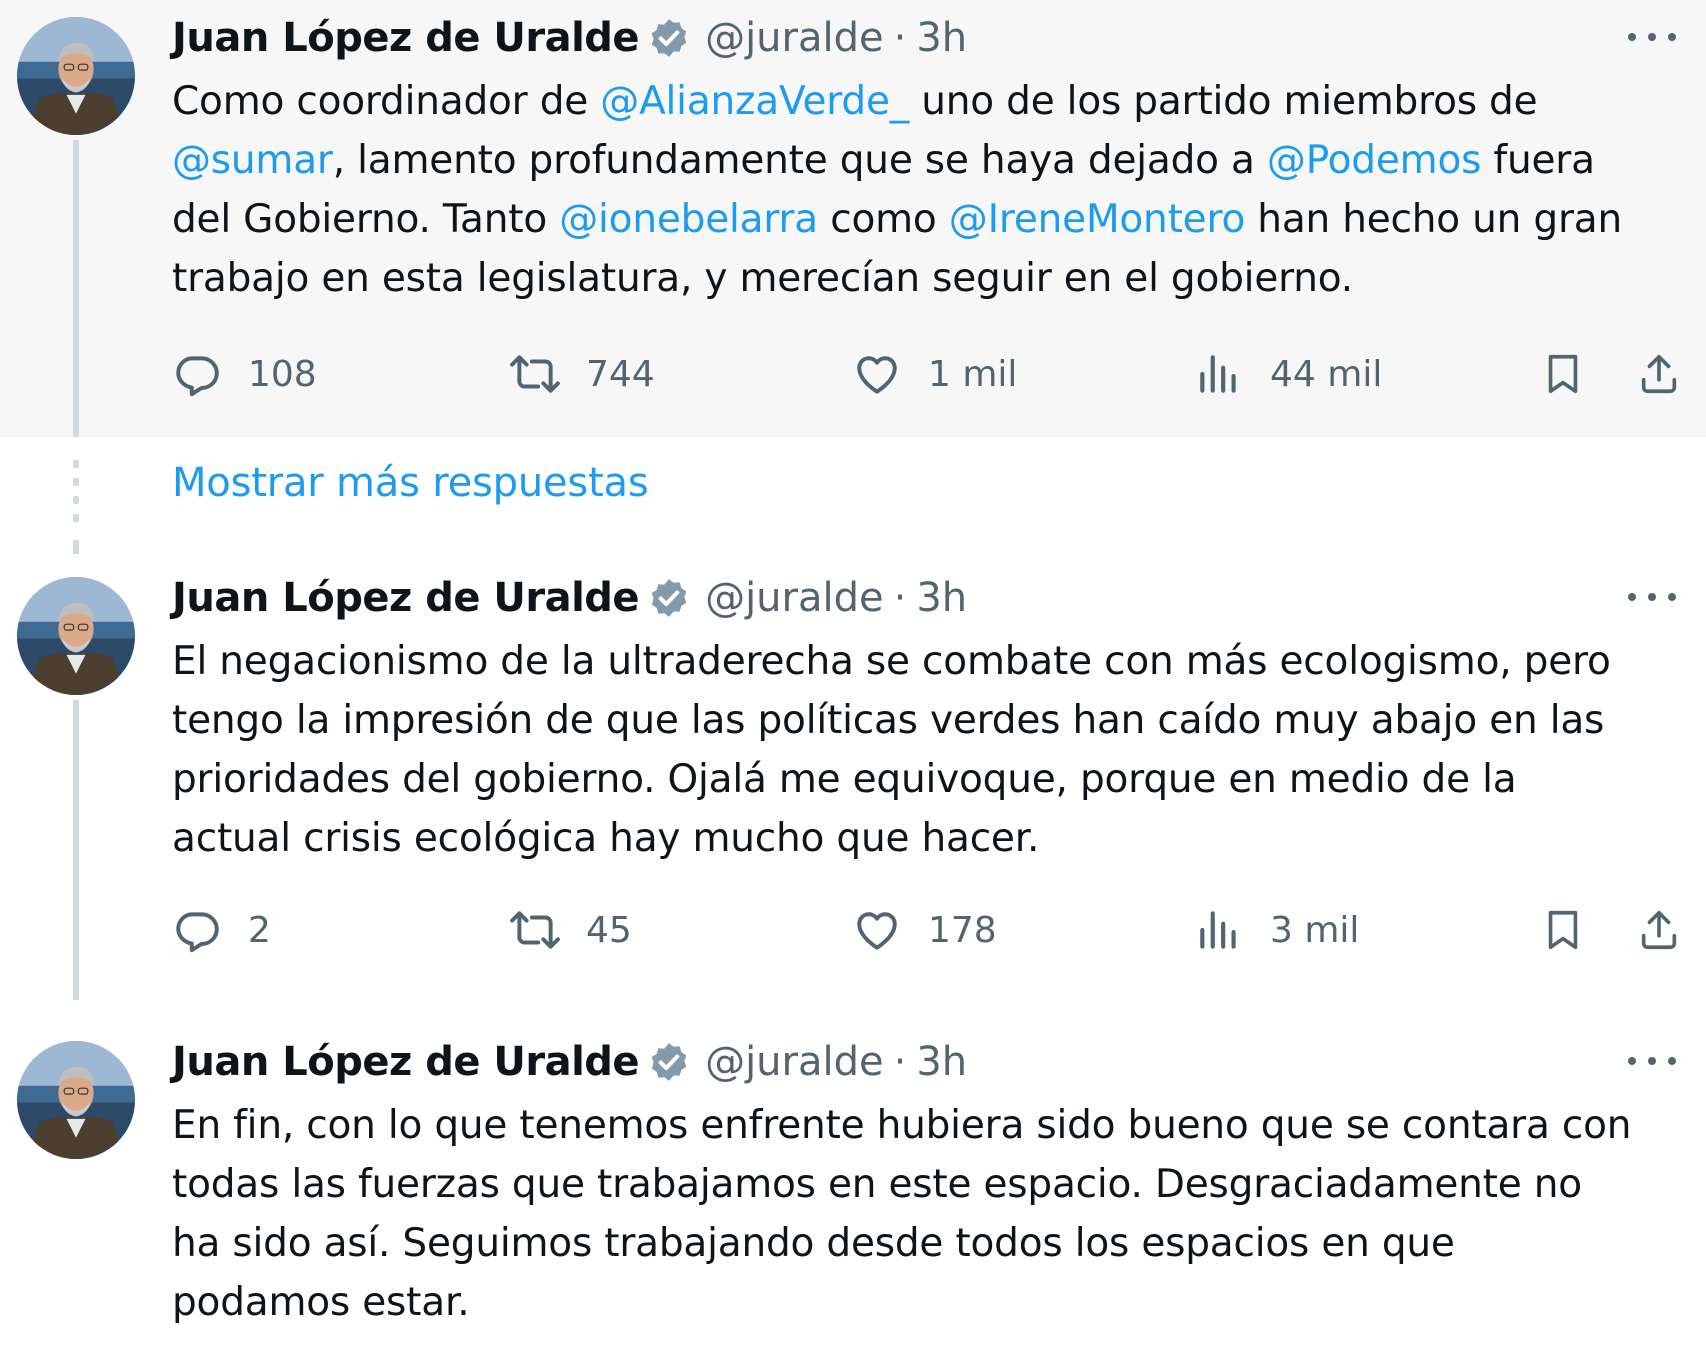 This screenshot has height=1348, width=1706. I want to click on text-segment: uno de los partido miembros de, so click(1223, 101).